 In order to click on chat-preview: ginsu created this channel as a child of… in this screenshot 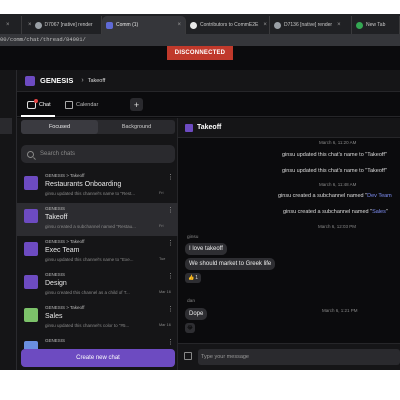, I will do `click(87, 292)`.